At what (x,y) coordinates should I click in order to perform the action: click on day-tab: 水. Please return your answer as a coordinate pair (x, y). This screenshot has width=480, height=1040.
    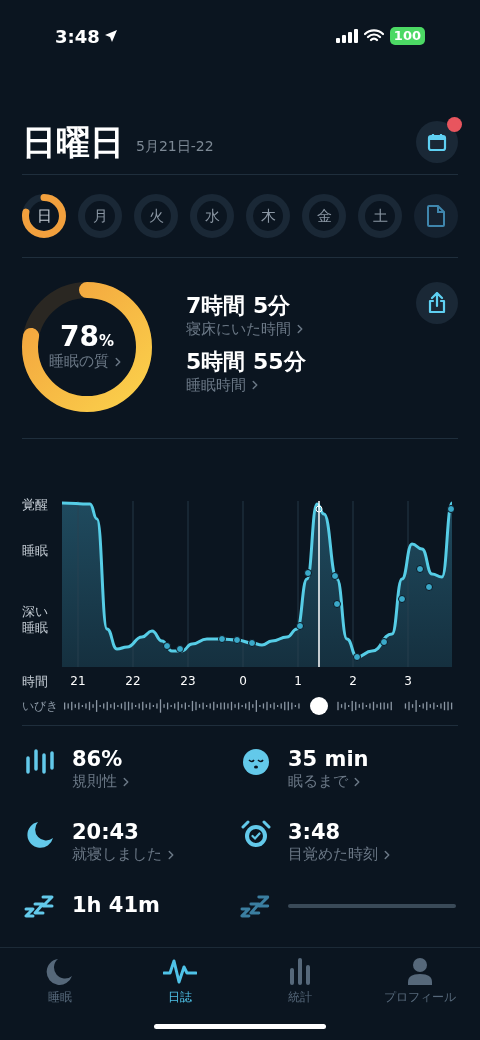
    Looking at the image, I should click on (212, 216).